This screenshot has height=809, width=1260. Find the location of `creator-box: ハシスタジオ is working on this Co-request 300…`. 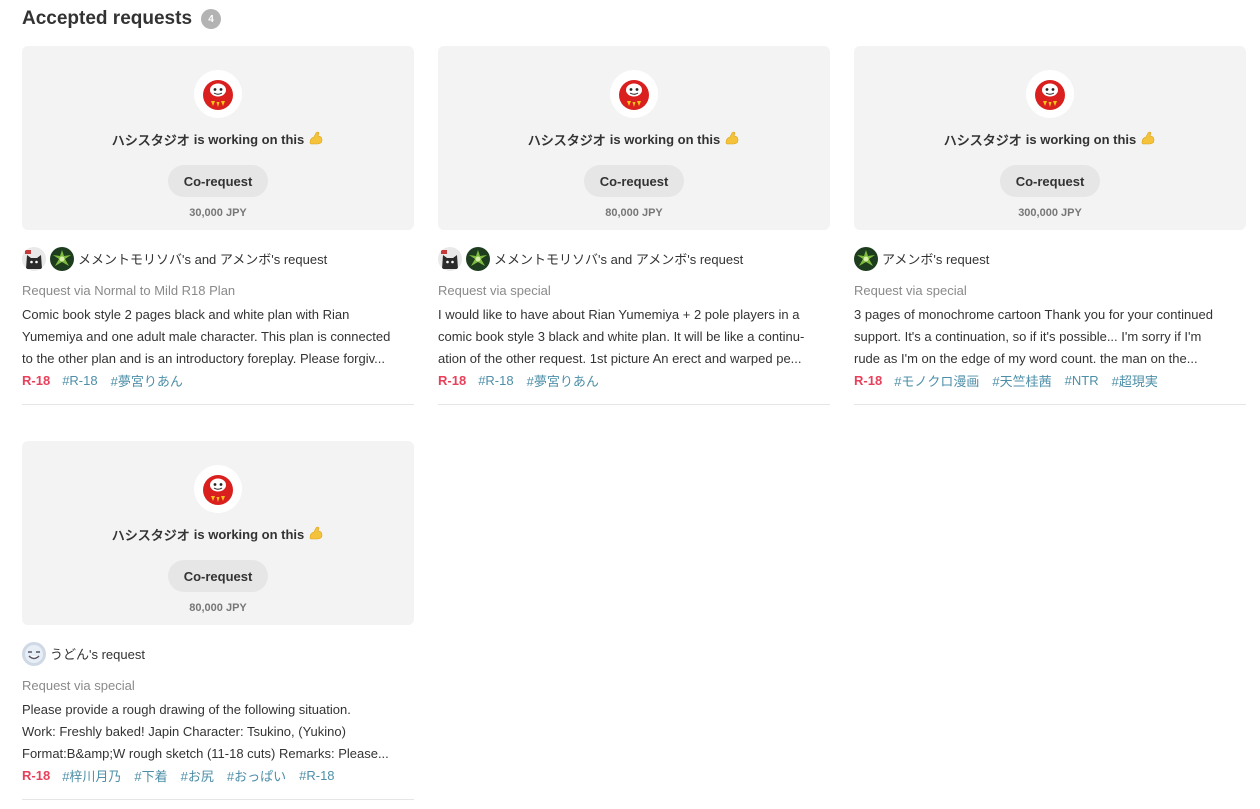

creator-box: ハシスタジオ is working on this Co-request 300… is located at coordinates (1050, 138).